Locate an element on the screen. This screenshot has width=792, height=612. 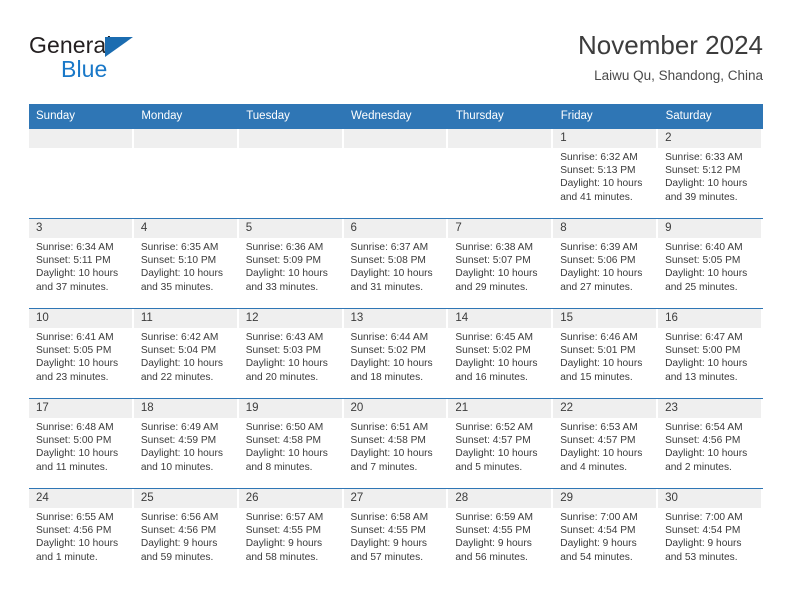
sunrise-text: Sunrise: 6:54 AM is located at coordinates (704, 427).